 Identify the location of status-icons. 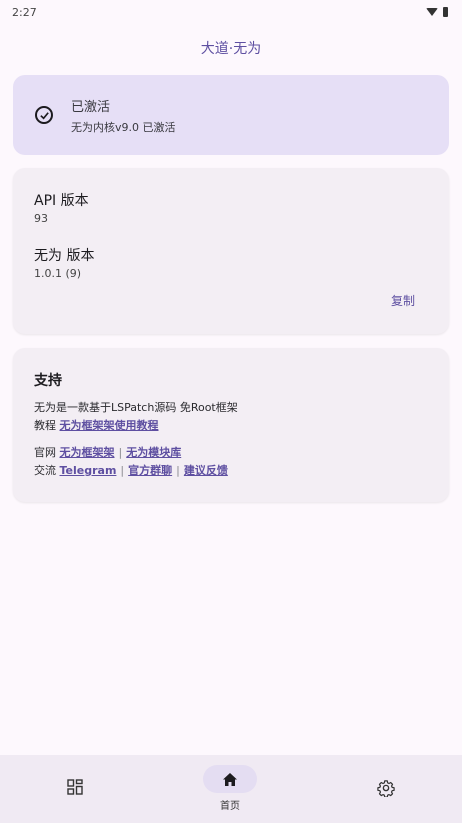
(437, 12).